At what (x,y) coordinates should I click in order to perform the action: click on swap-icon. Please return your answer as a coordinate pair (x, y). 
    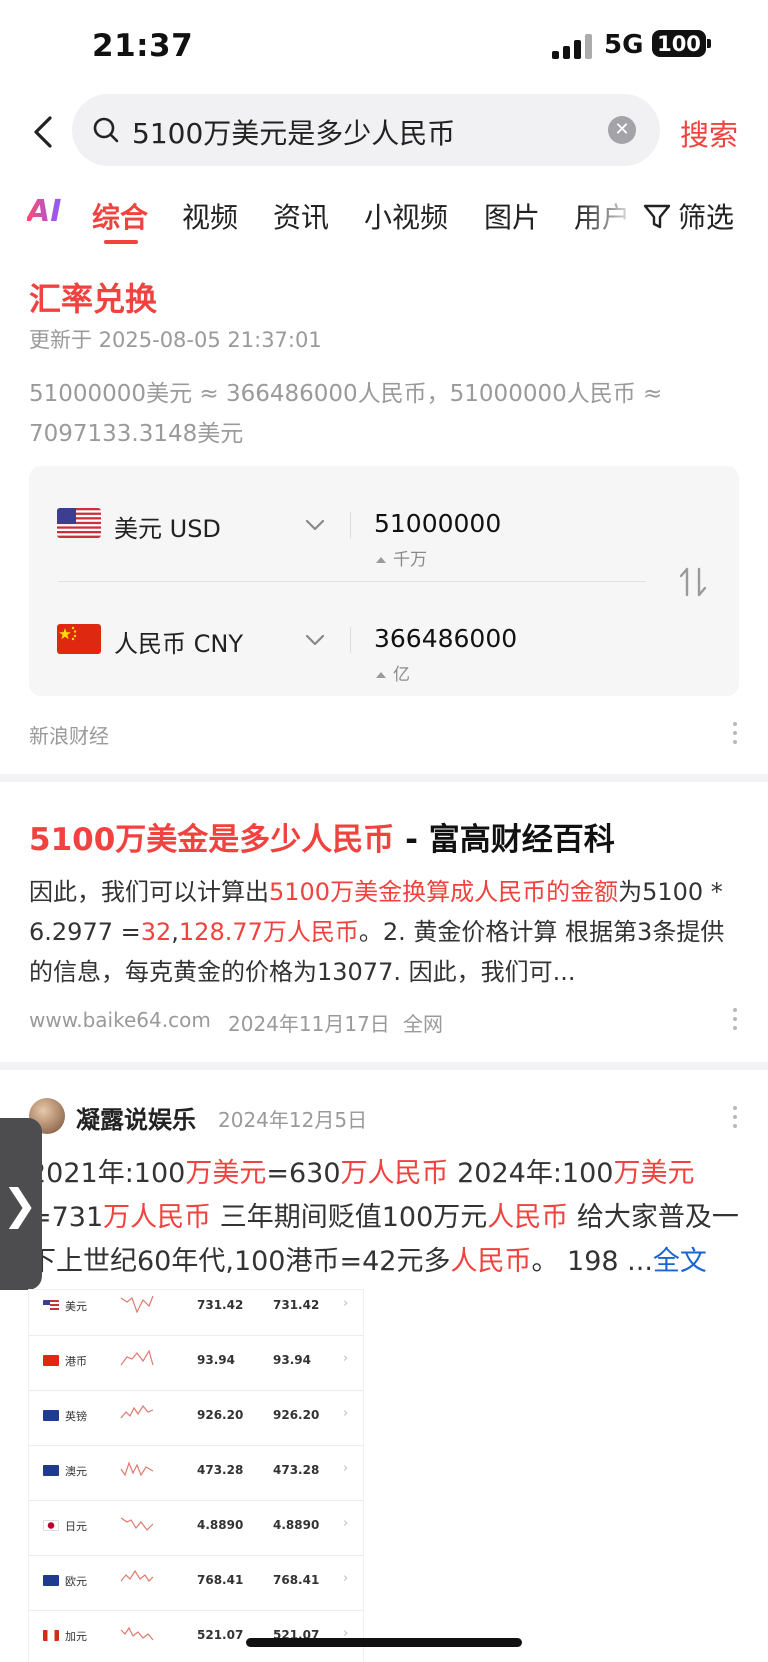
    Looking at the image, I should click on (693, 582).